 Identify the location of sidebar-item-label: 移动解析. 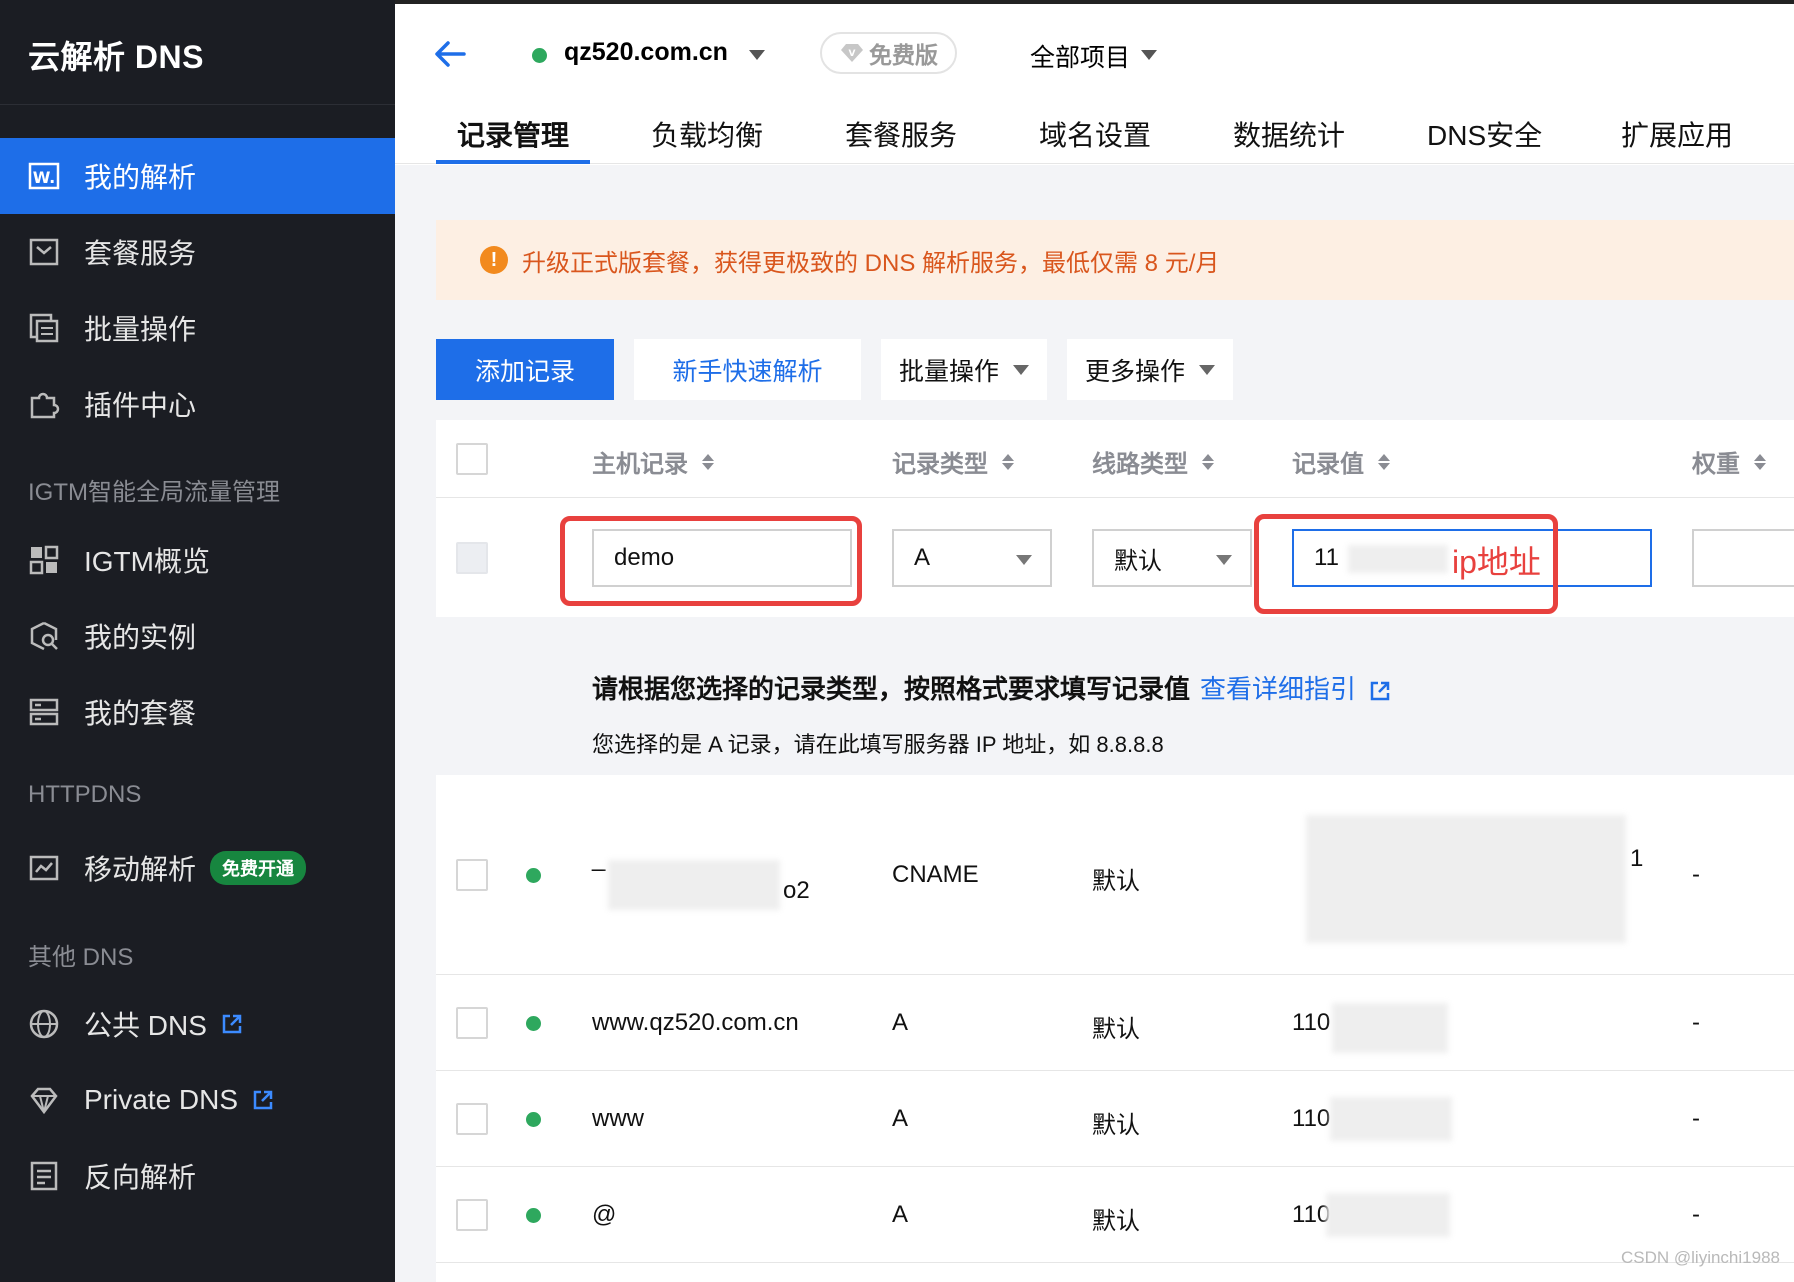
(140, 869).